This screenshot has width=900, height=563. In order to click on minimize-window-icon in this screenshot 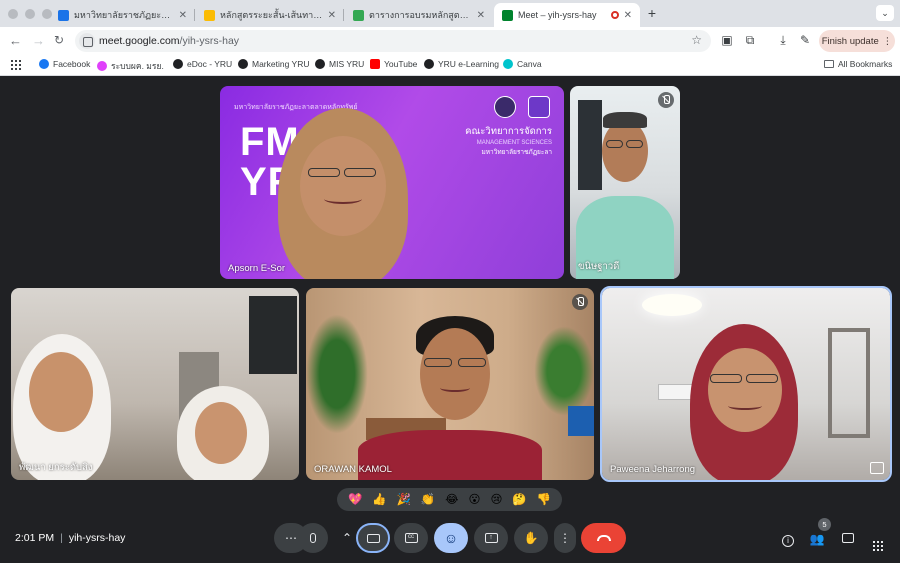, I will do `click(30, 14)`.